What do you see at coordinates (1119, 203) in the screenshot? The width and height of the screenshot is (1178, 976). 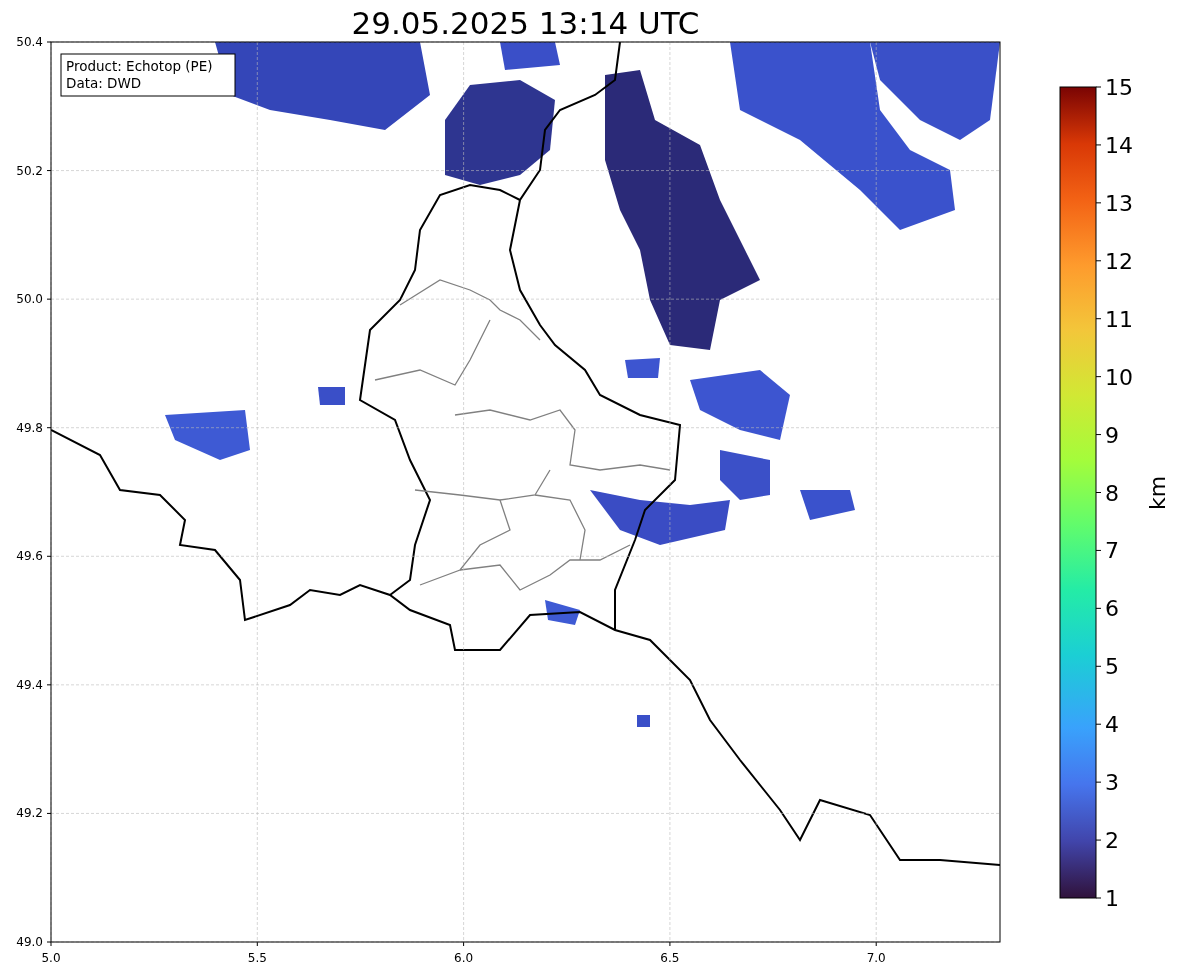 I see `colorbar-tick-label: 13` at bounding box center [1119, 203].